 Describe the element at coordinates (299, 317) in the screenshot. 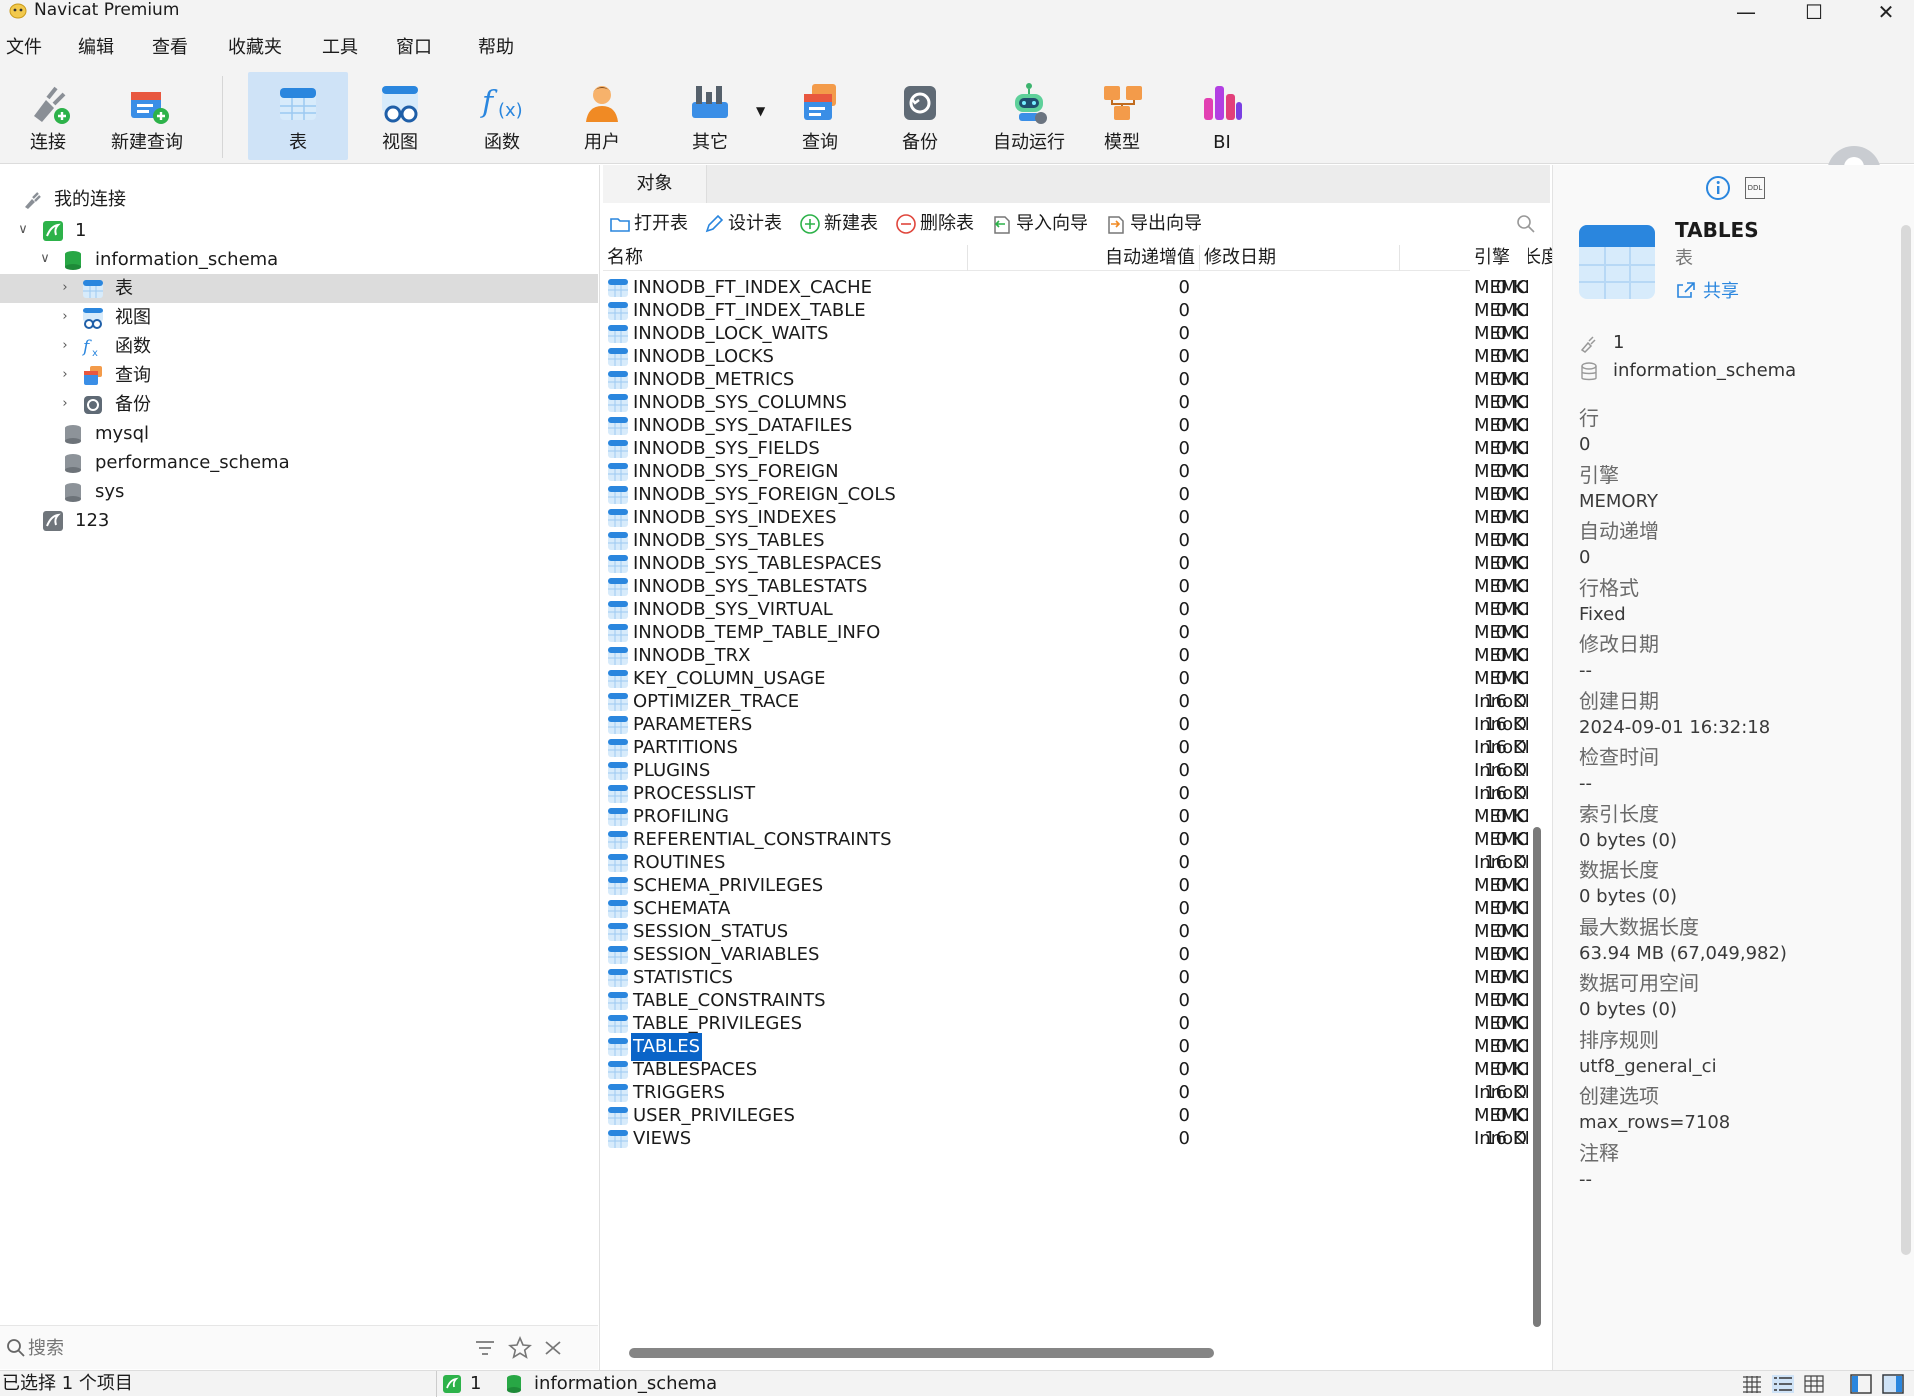

I see `tree-node-views: › 视图` at that location.